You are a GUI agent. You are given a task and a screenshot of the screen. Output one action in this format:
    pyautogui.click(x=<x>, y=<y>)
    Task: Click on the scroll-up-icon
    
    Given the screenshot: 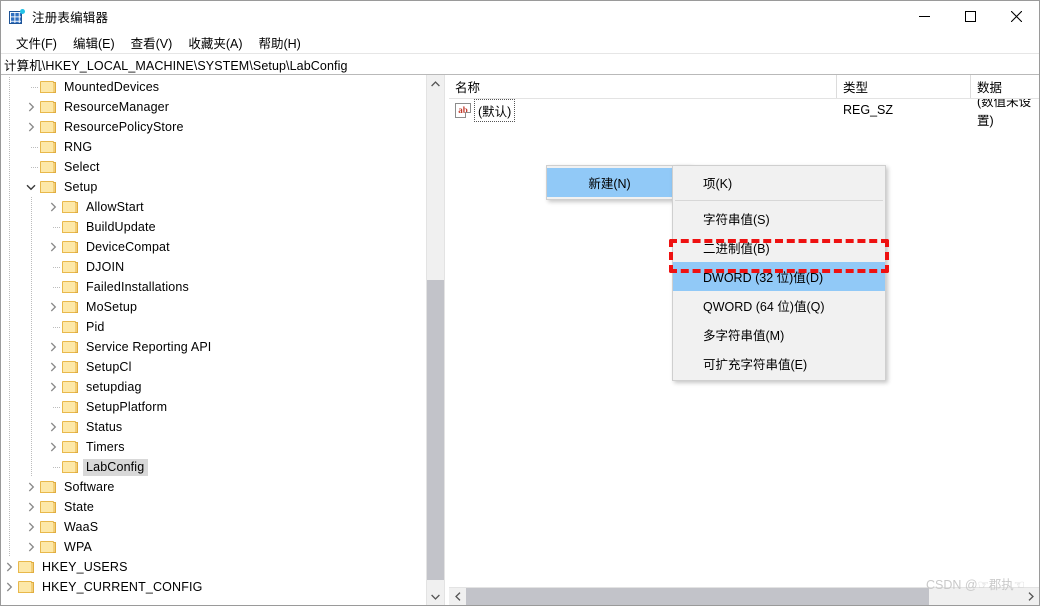 What is the action you would take?
    pyautogui.click(x=435, y=83)
    